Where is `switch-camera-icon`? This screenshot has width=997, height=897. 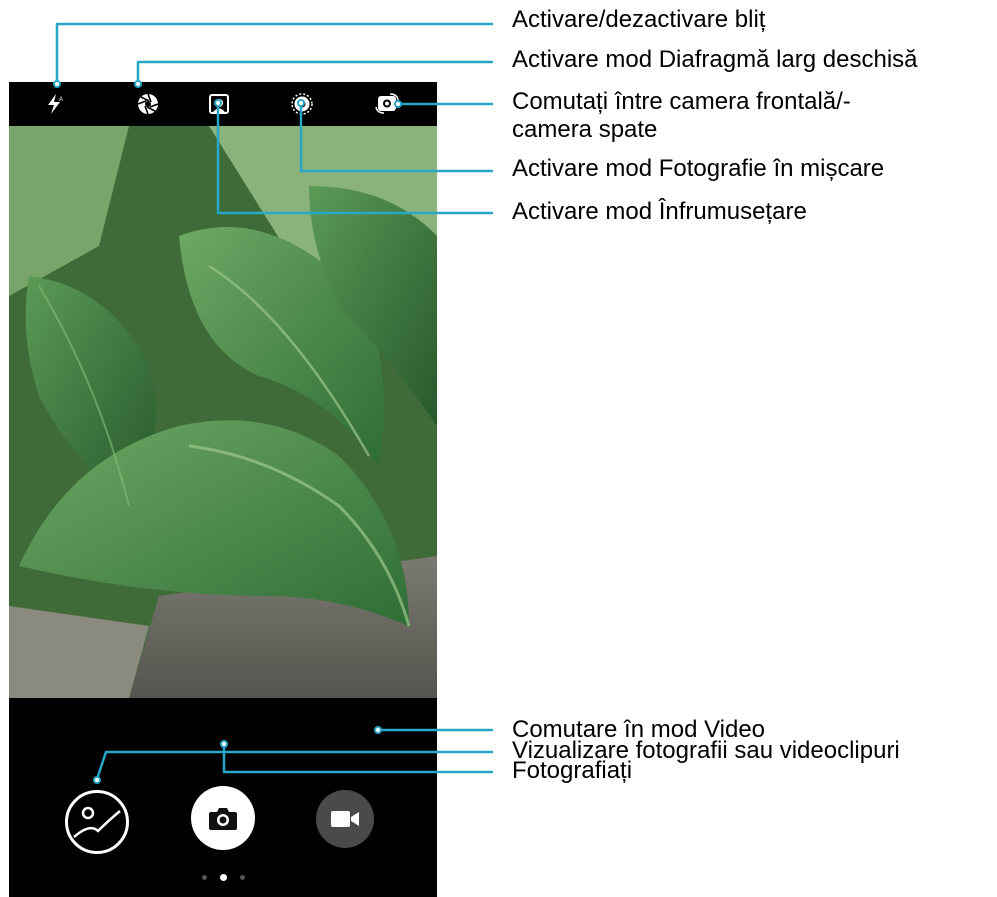
switch-camera-icon is located at coordinates (387, 104).